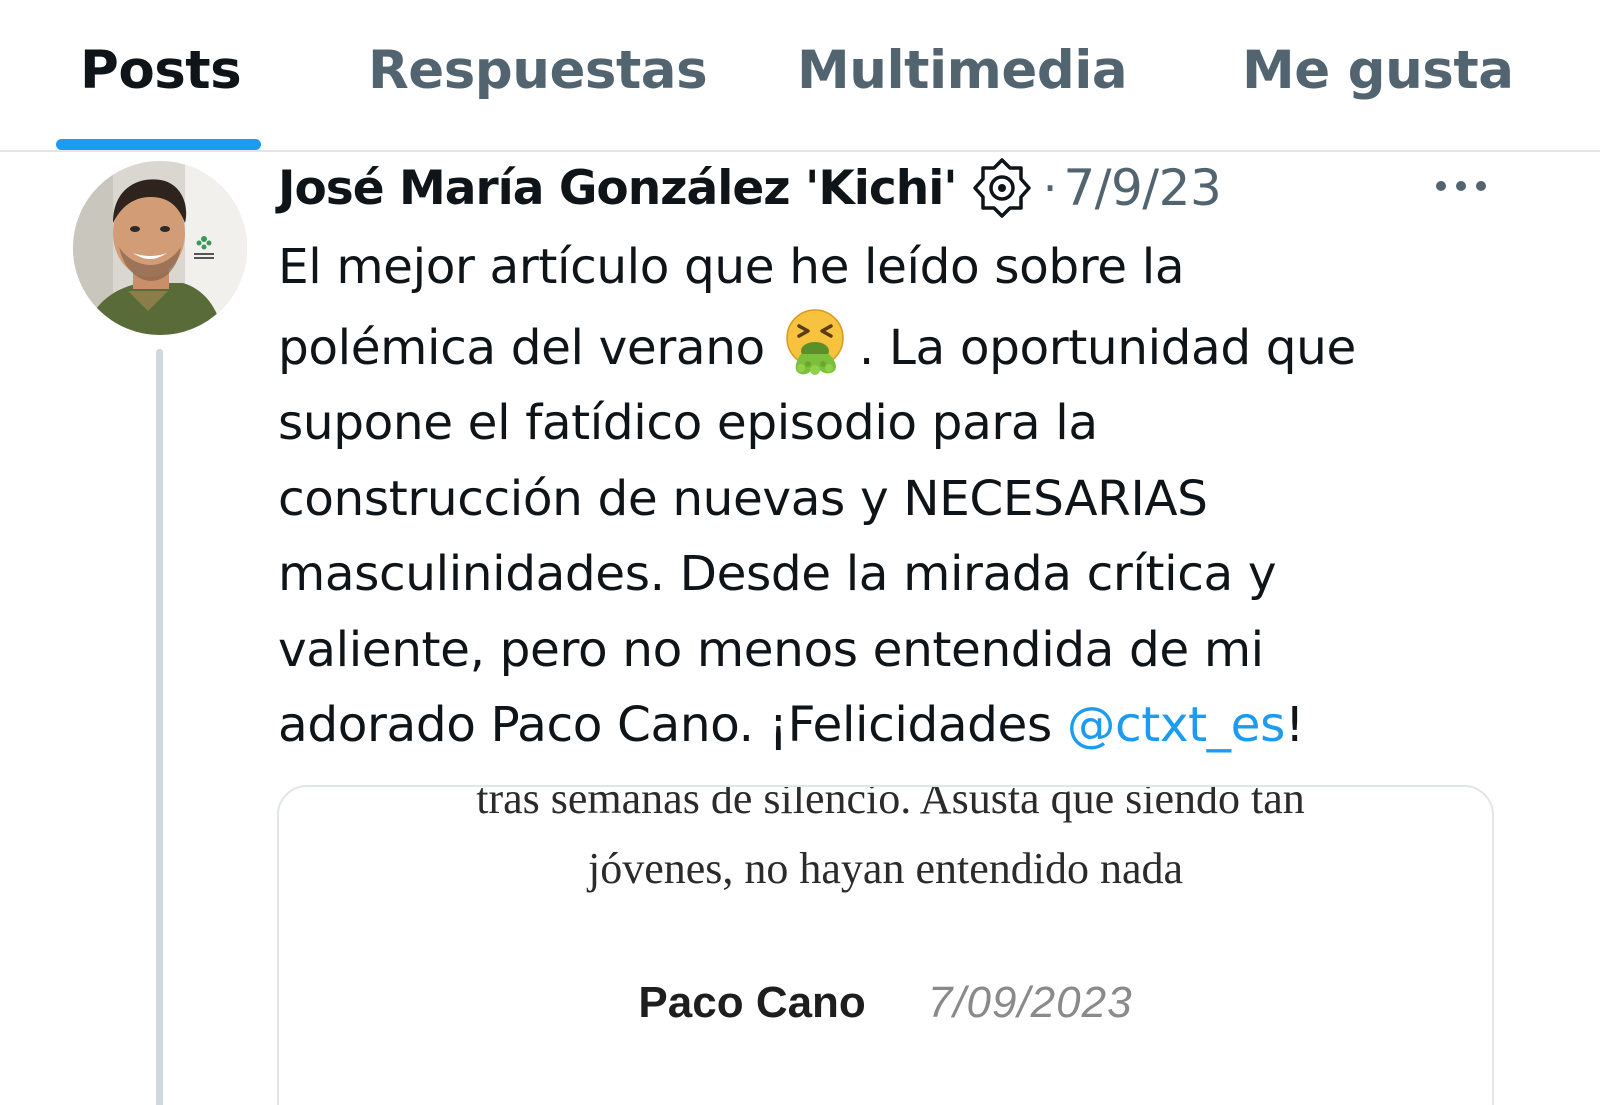 The image size is (1600, 1105). I want to click on thread-line, so click(159, 727).